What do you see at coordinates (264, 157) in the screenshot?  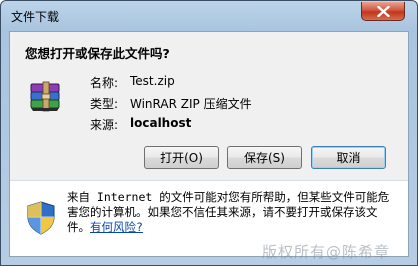 I see `save-button: 保存(S)` at bounding box center [264, 157].